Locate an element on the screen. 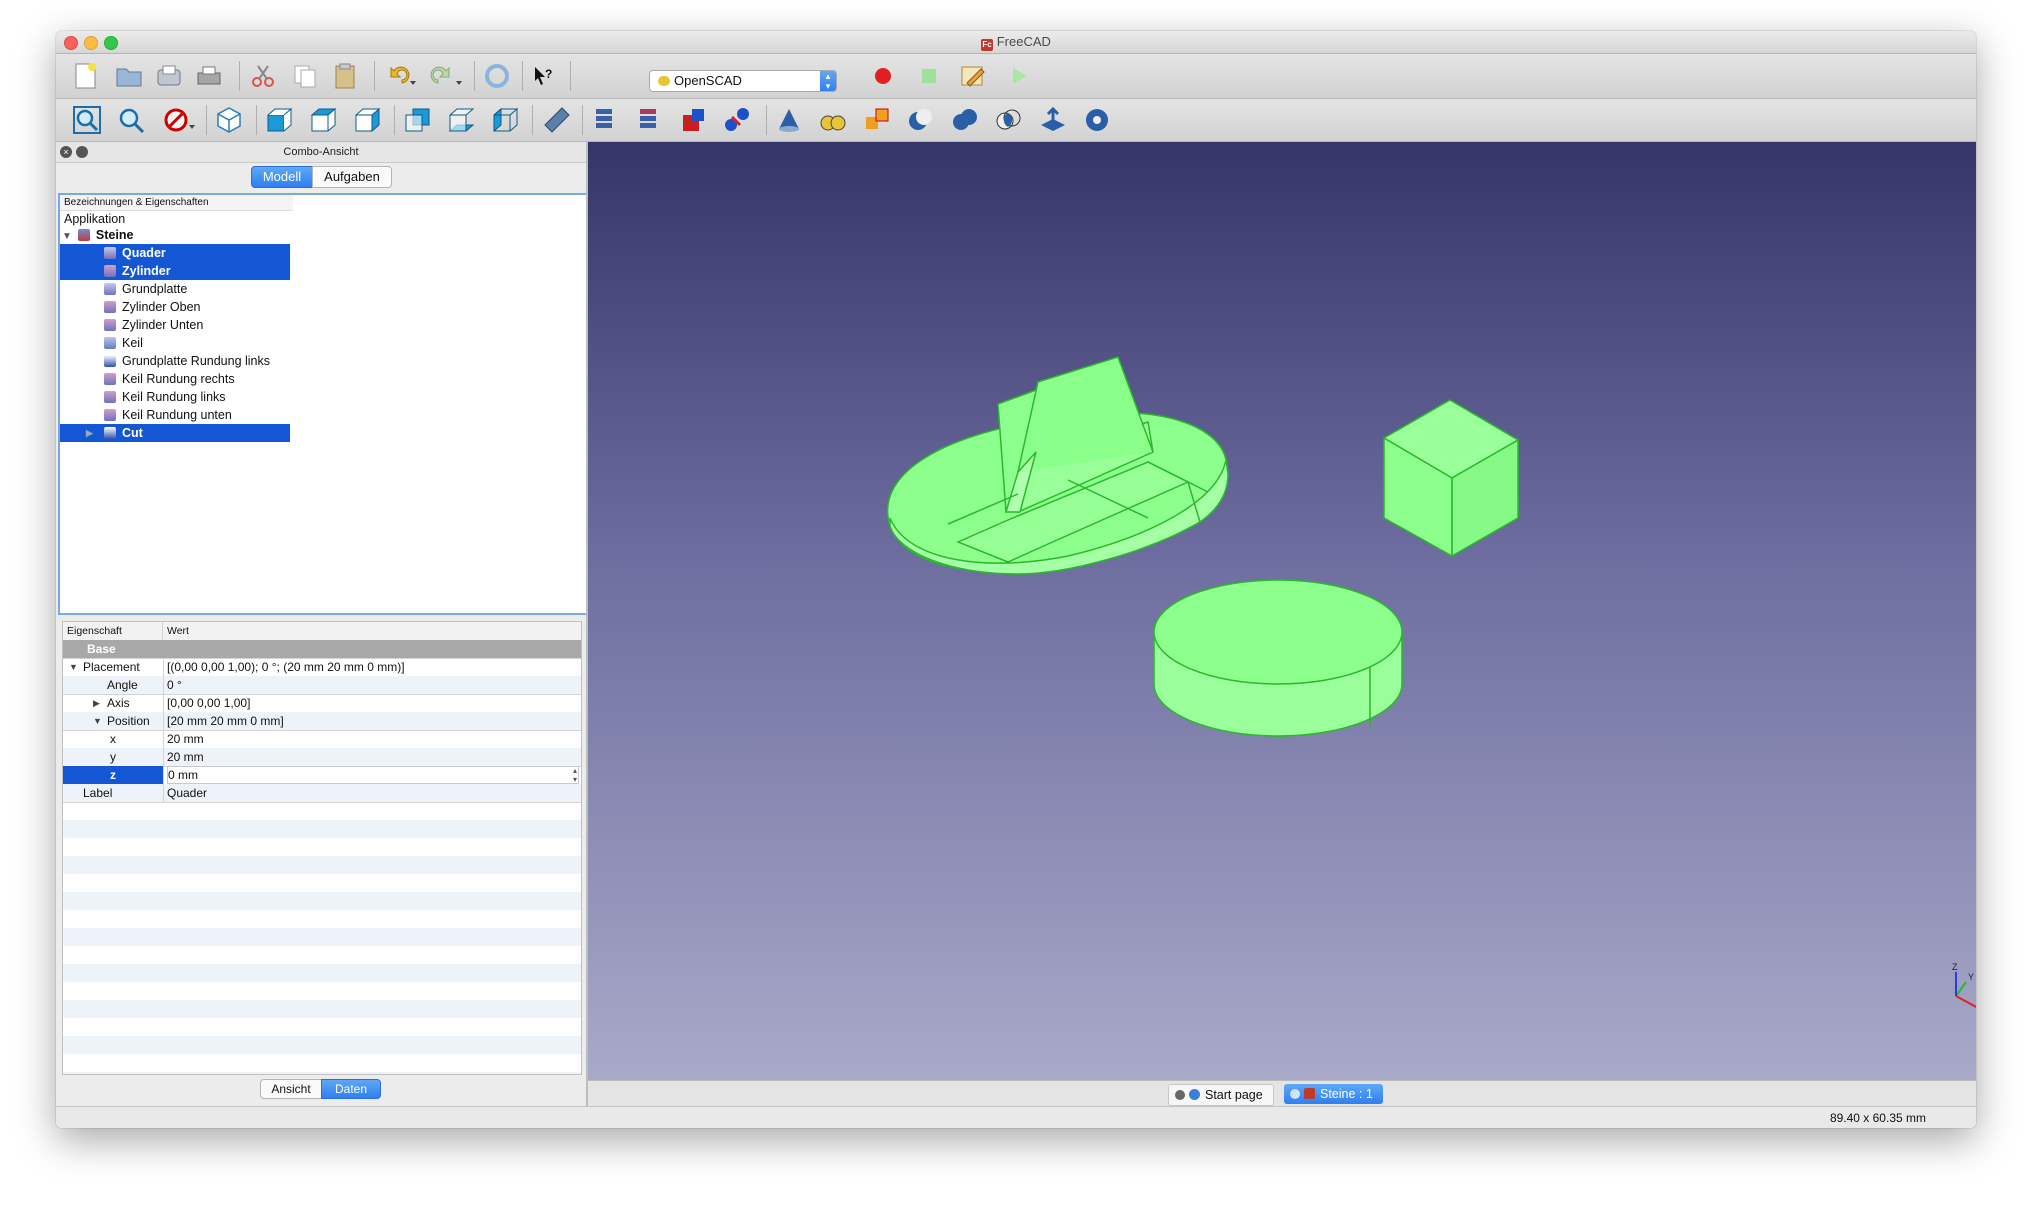 Image resolution: width=2032 pixels, height=1209 pixels. save-button is located at coordinates (169, 76).